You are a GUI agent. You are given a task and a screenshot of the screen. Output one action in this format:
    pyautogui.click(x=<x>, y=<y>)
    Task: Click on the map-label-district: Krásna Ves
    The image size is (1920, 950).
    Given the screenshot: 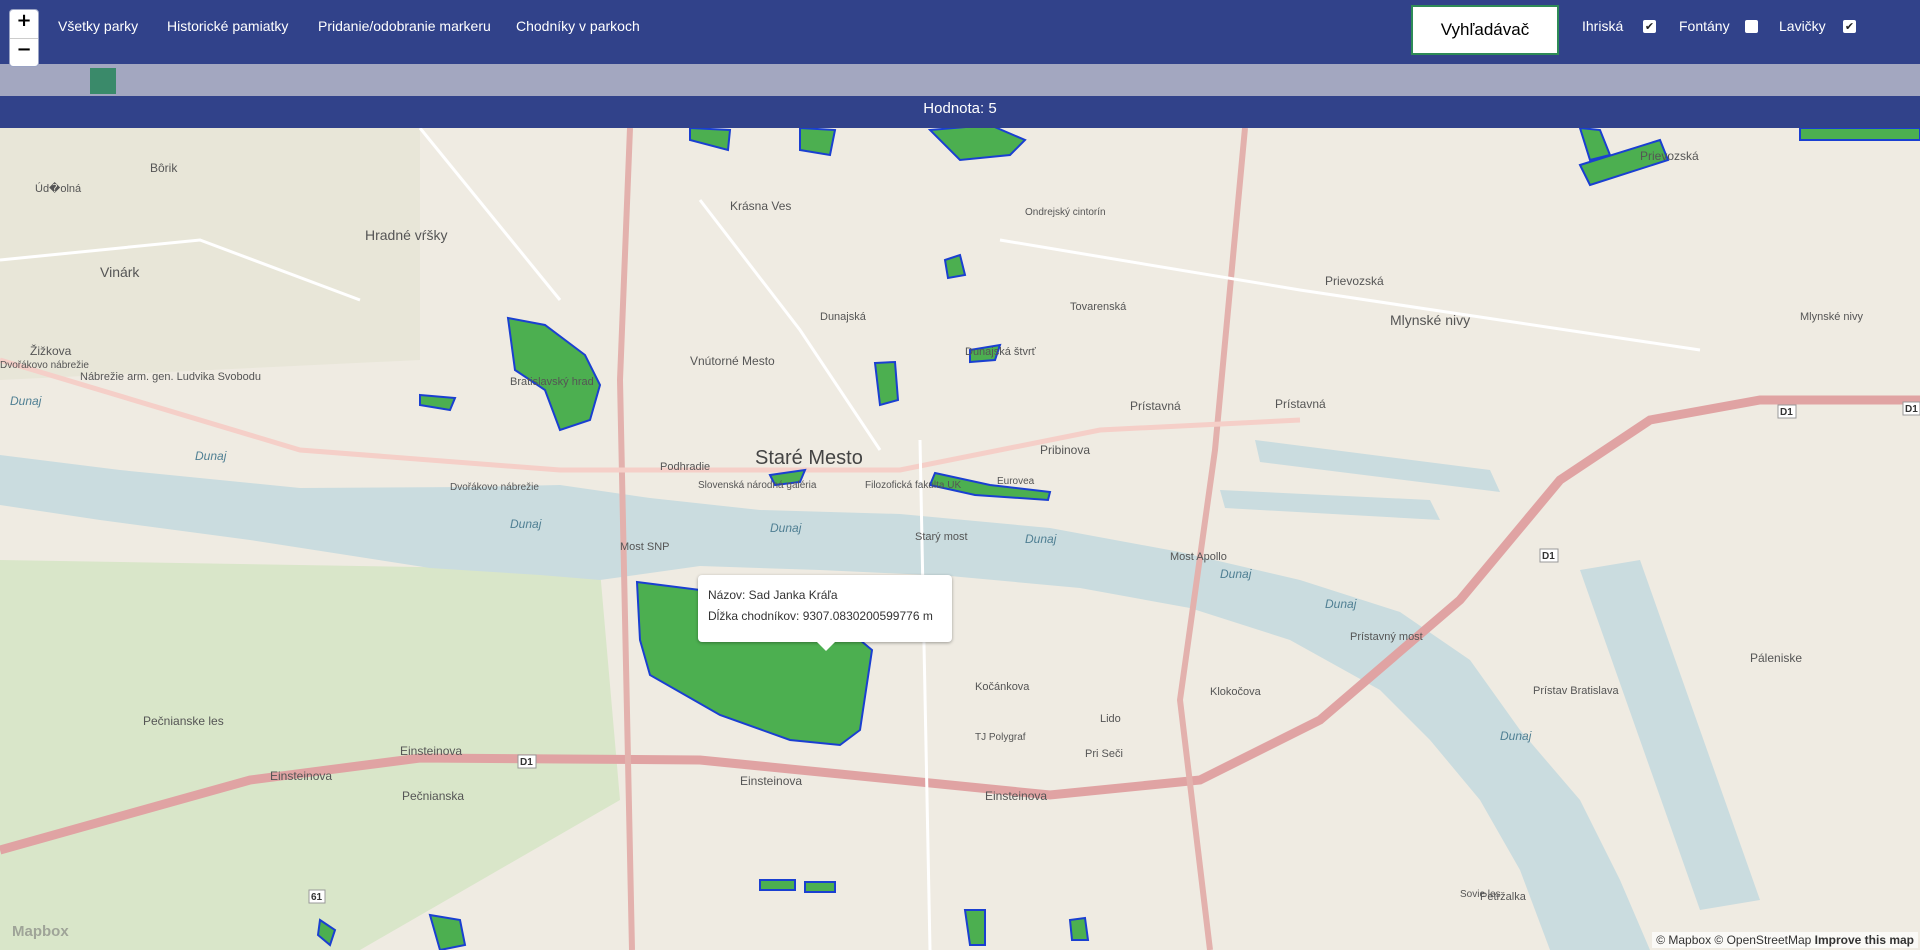 What is the action you would take?
    pyautogui.click(x=760, y=206)
    